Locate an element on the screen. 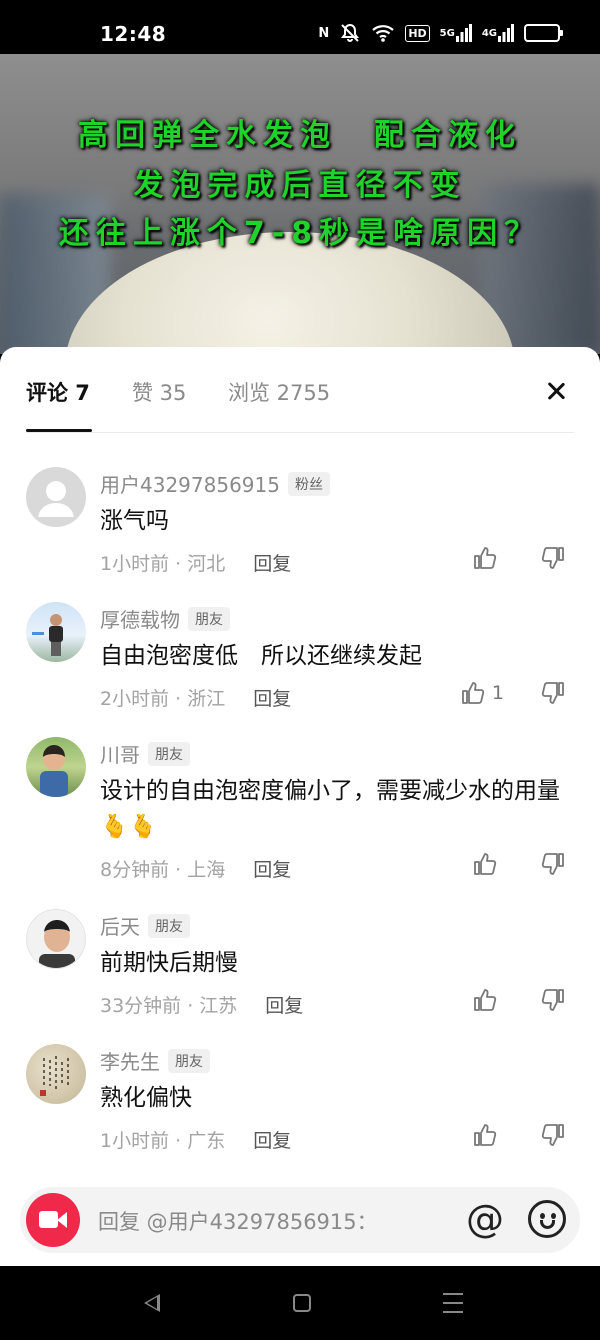 The height and width of the screenshot is (1340, 600). comment-meta: 1小时前 · 广东 回复 is located at coordinates (195, 1139).